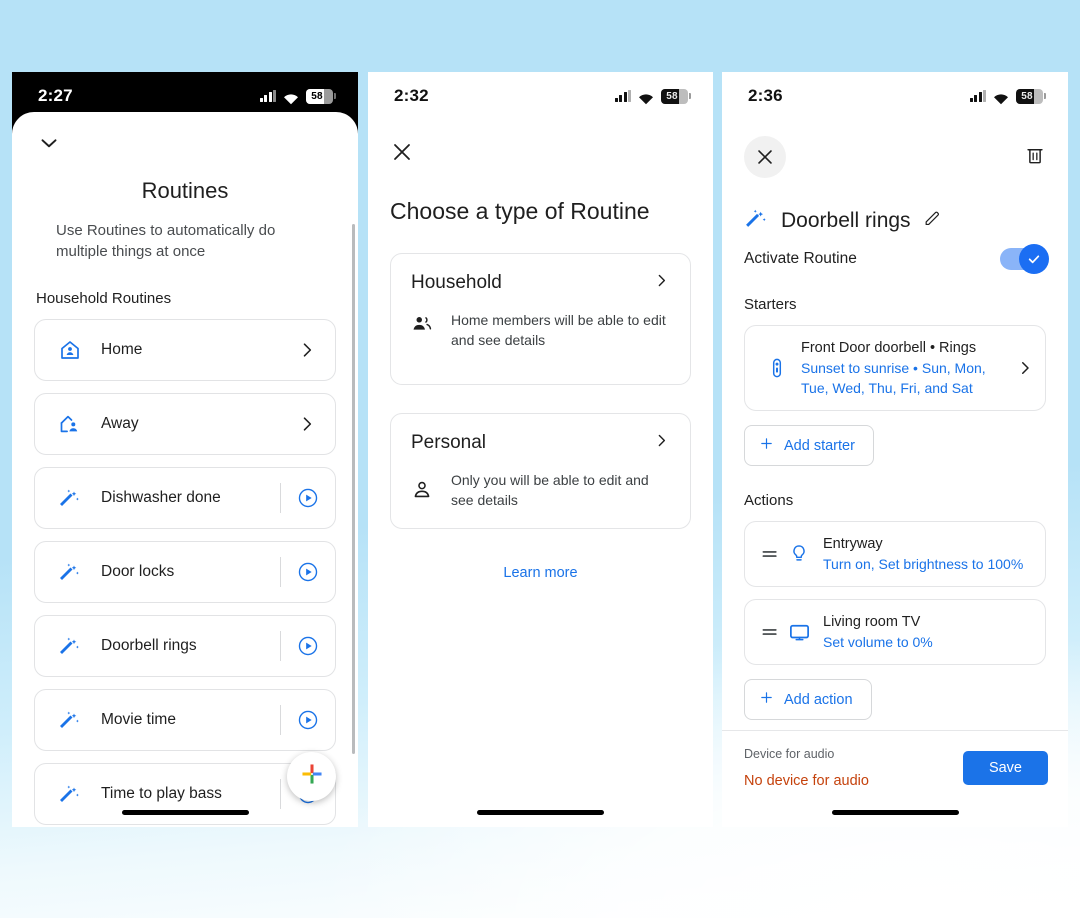 The width and height of the screenshot is (1080, 918). What do you see at coordinates (185, 720) in the screenshot?
I see `routine-row-movie-time: Movie time` at bounding box center [185, 720].